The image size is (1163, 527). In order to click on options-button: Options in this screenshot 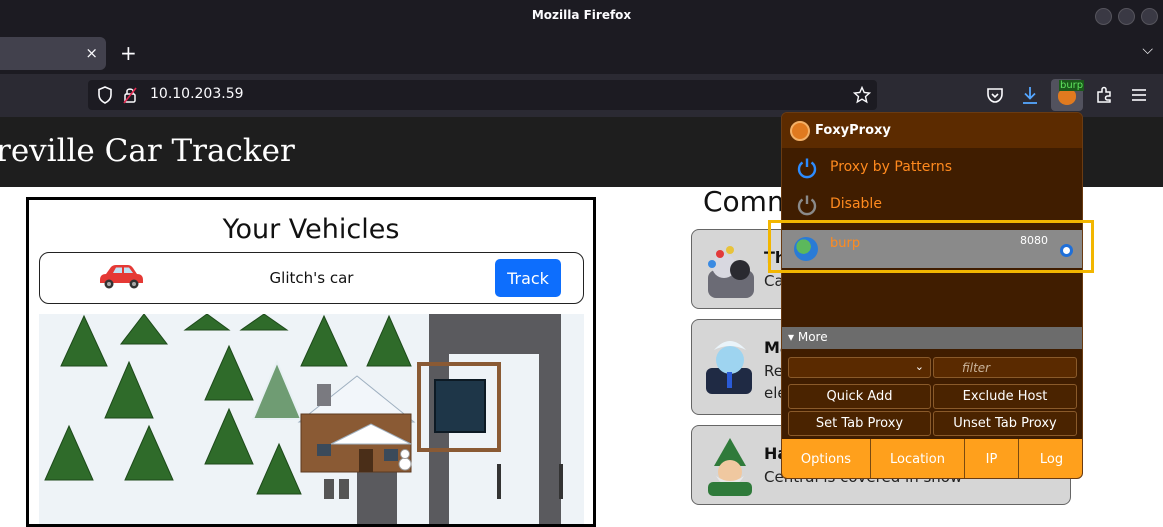, I will do `click(826, 458)`.